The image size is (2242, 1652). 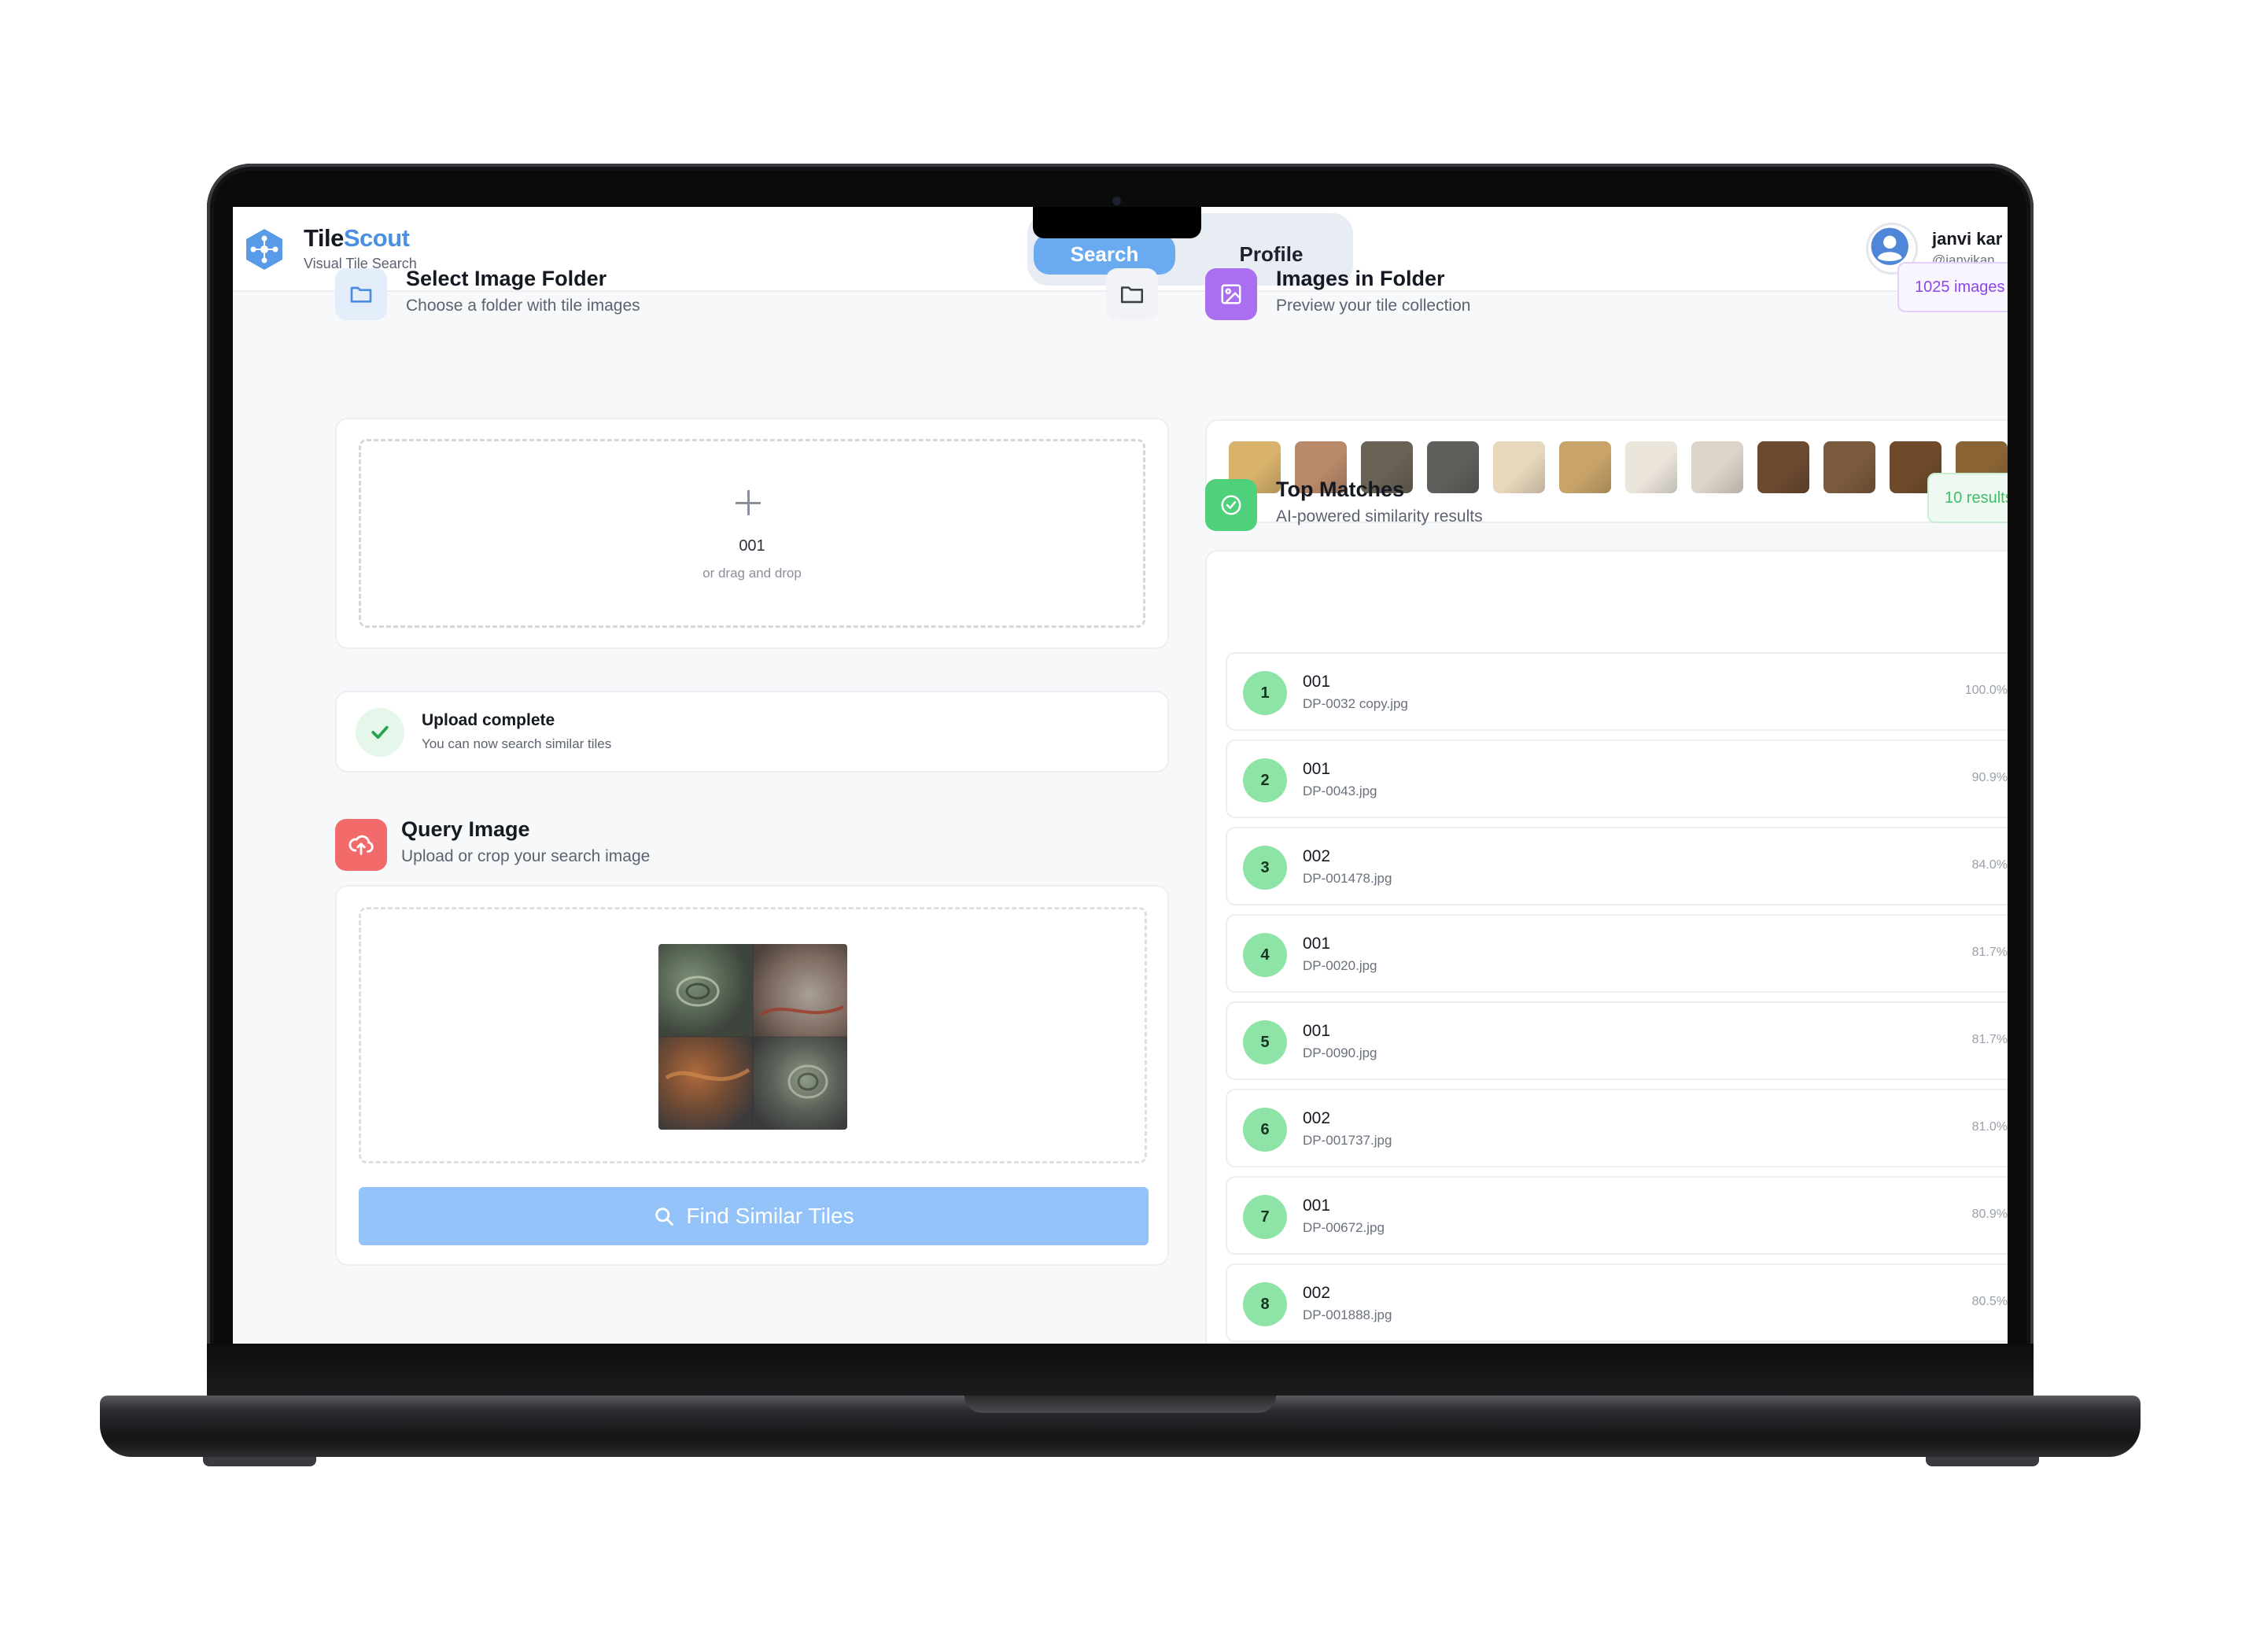 I want to click on match-row: 6 002 DP-001737.jpg 81.0%, so click(x=1617, y=1128).